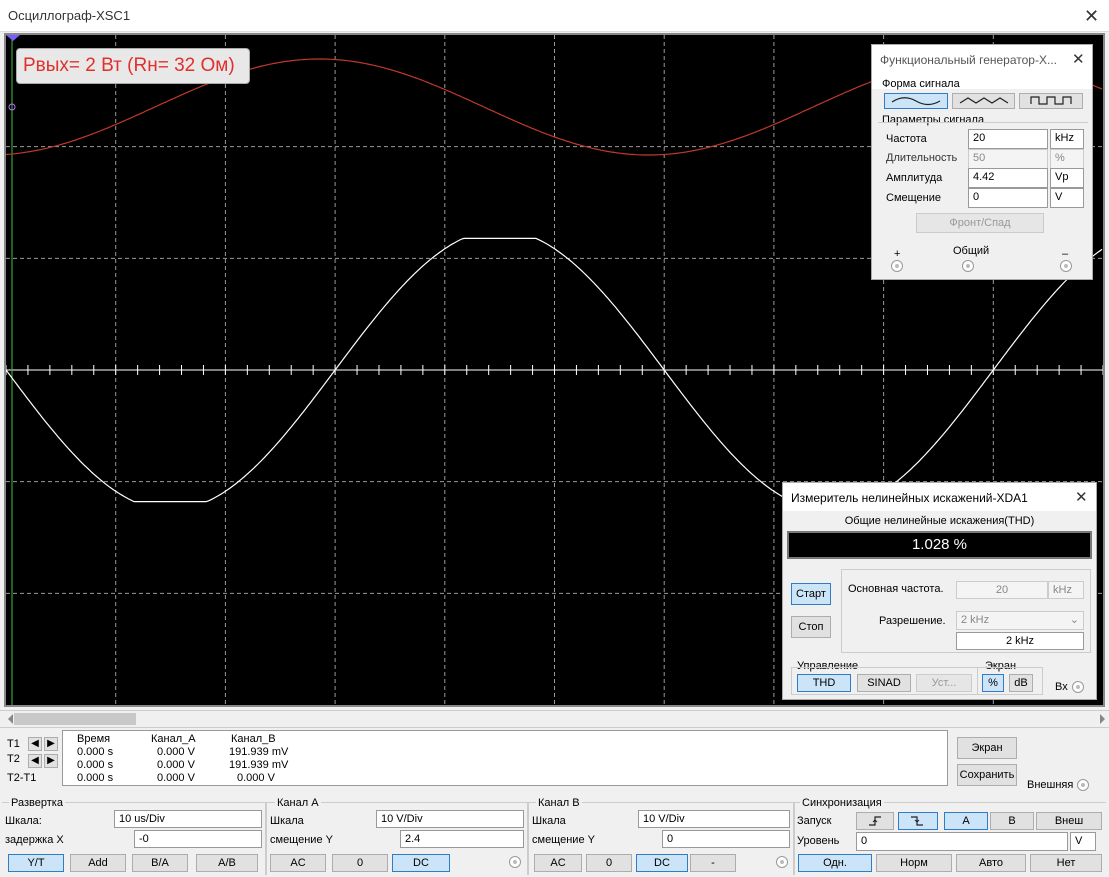  Describe the element at coordinates (987, 748) in the screenshot. I see `reverse-screen-button: Экран` at that location.